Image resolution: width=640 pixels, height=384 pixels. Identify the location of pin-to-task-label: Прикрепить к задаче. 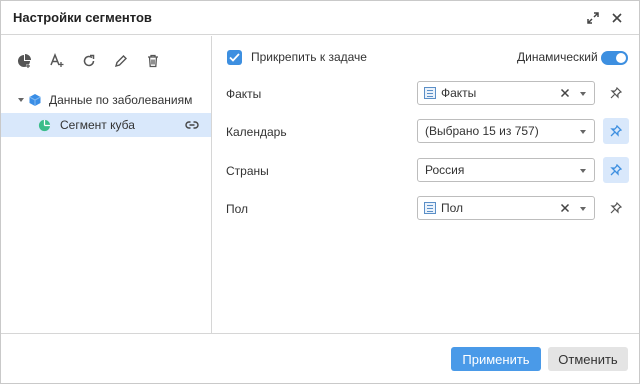
(309, 57).